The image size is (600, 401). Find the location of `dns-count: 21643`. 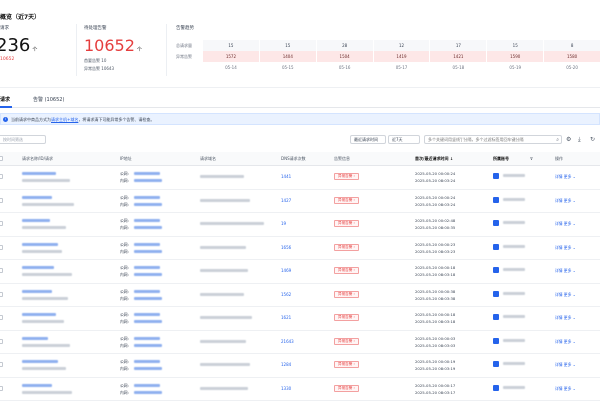

dns-count: 21643 is located at coordinates (287, 341).